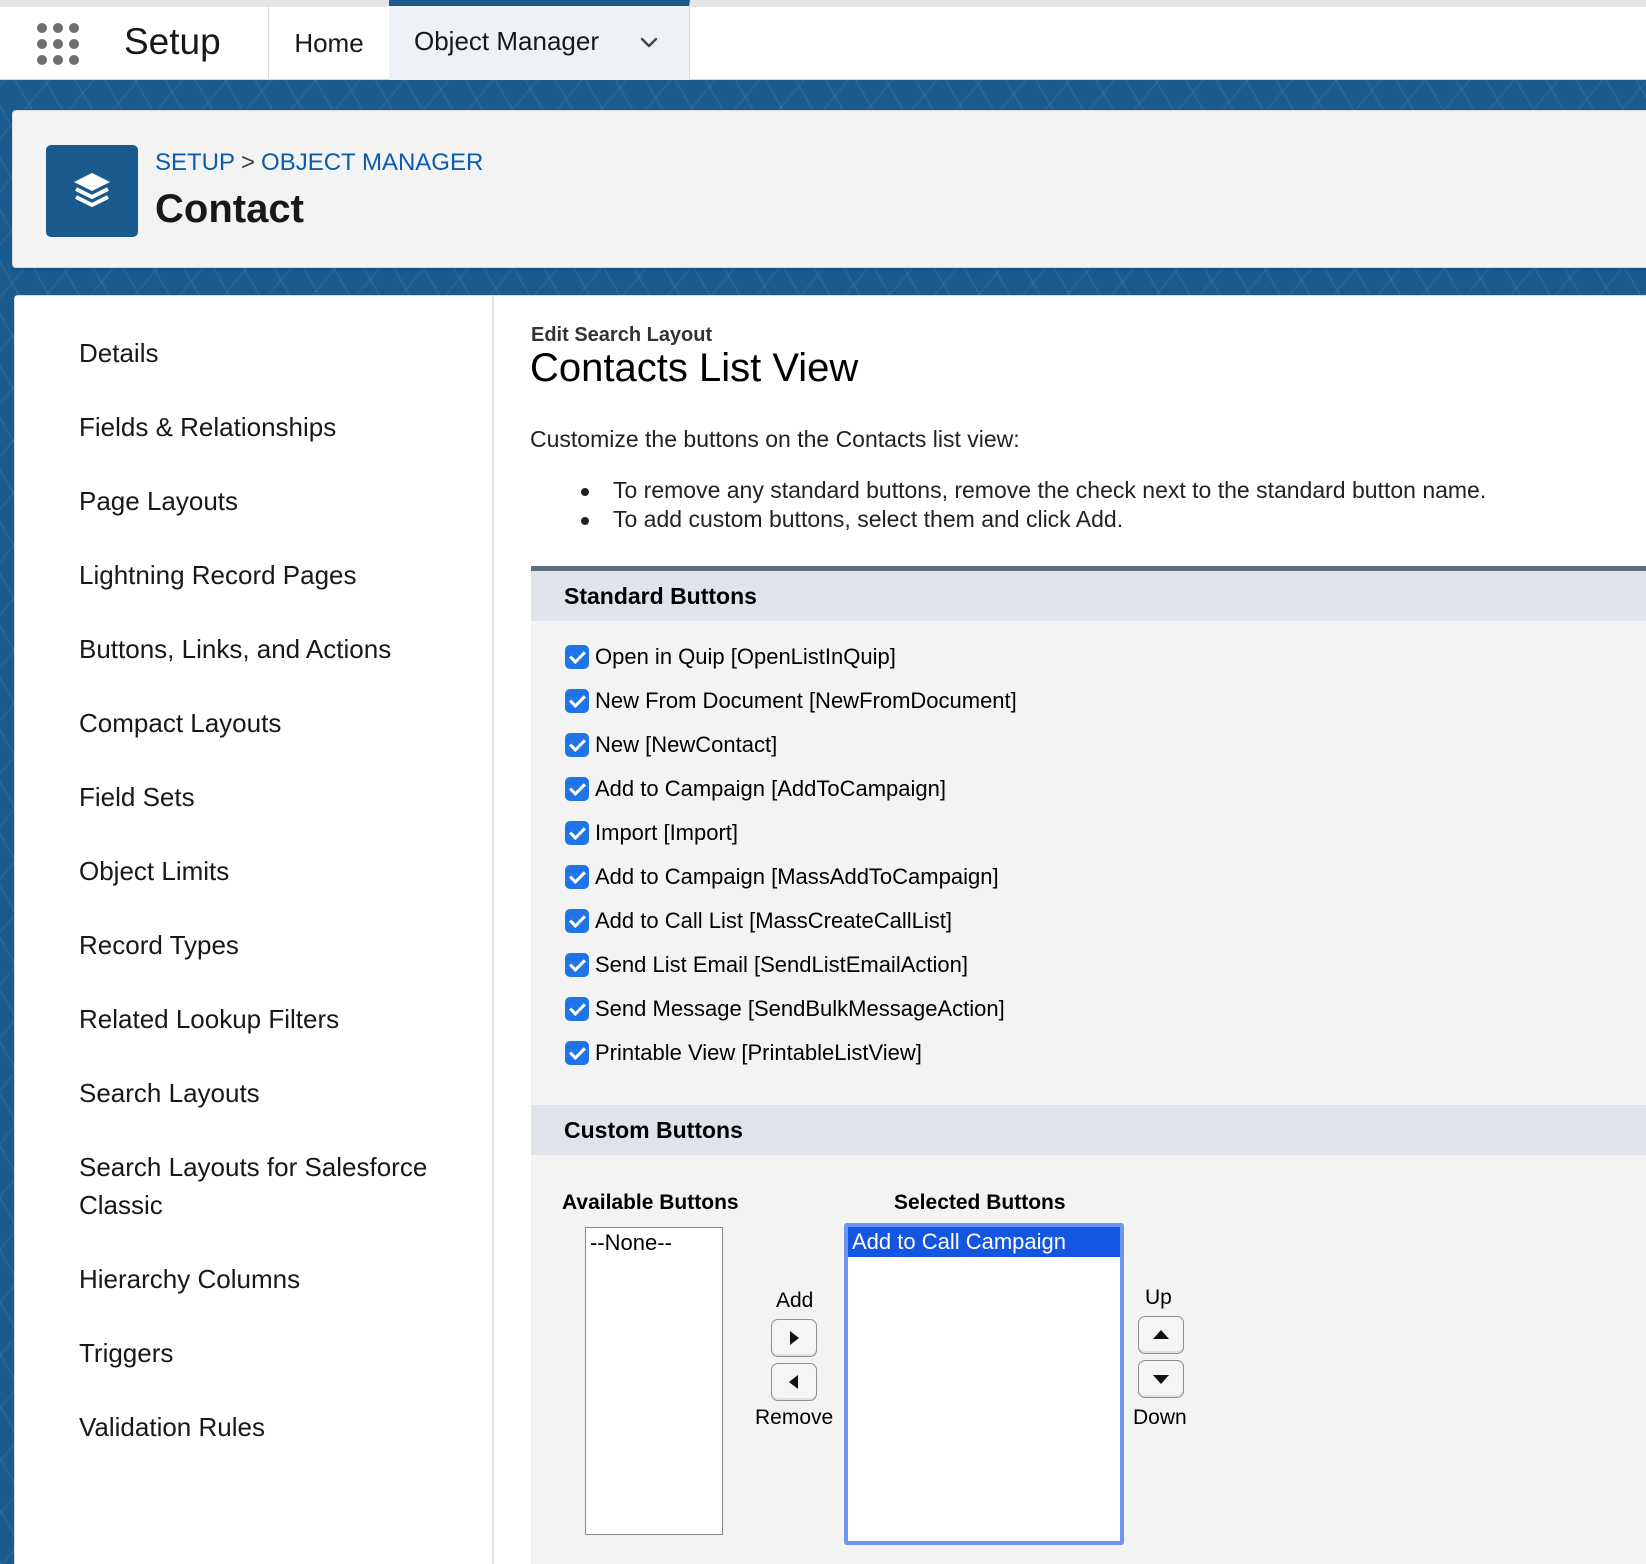 Image resolution: width=1646 pixels, height=1564 pixels. Describe the element at coordinates (795, 1300) in the screenshot. I see `add-label: Add` at that location.